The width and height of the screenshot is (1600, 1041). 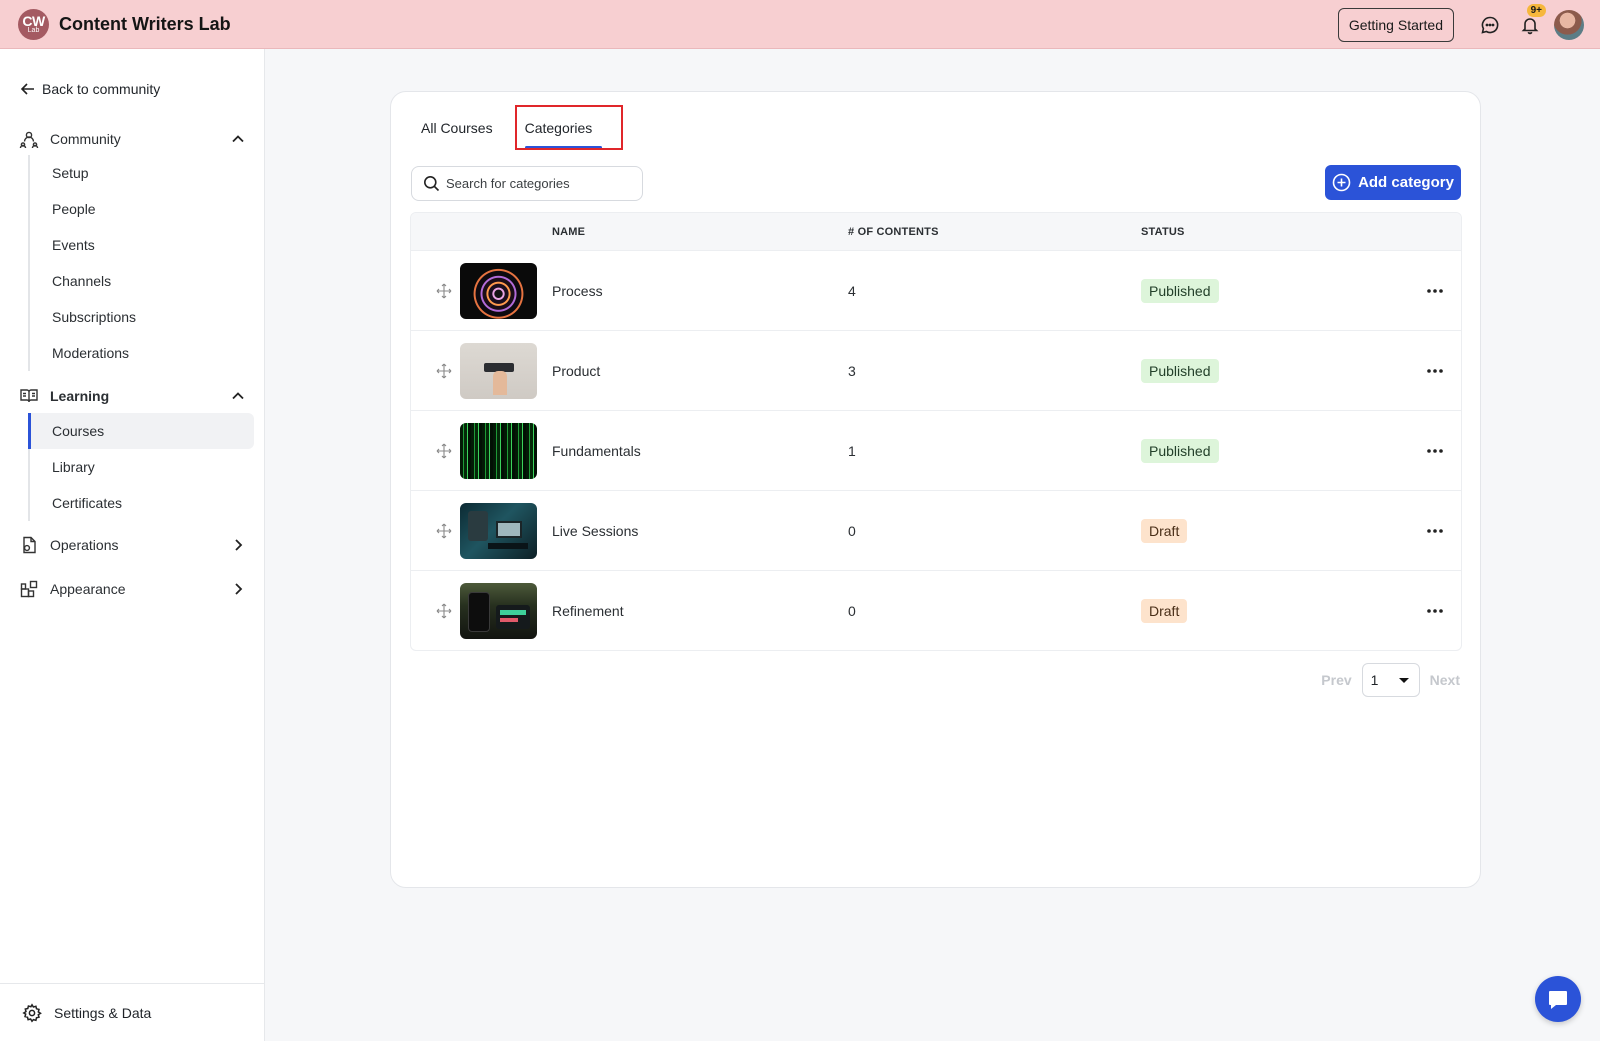 What do you see at coordinates (569, 127) in the screenshot?
I see `tab-highlight-box` at bounding box center [569, 127].